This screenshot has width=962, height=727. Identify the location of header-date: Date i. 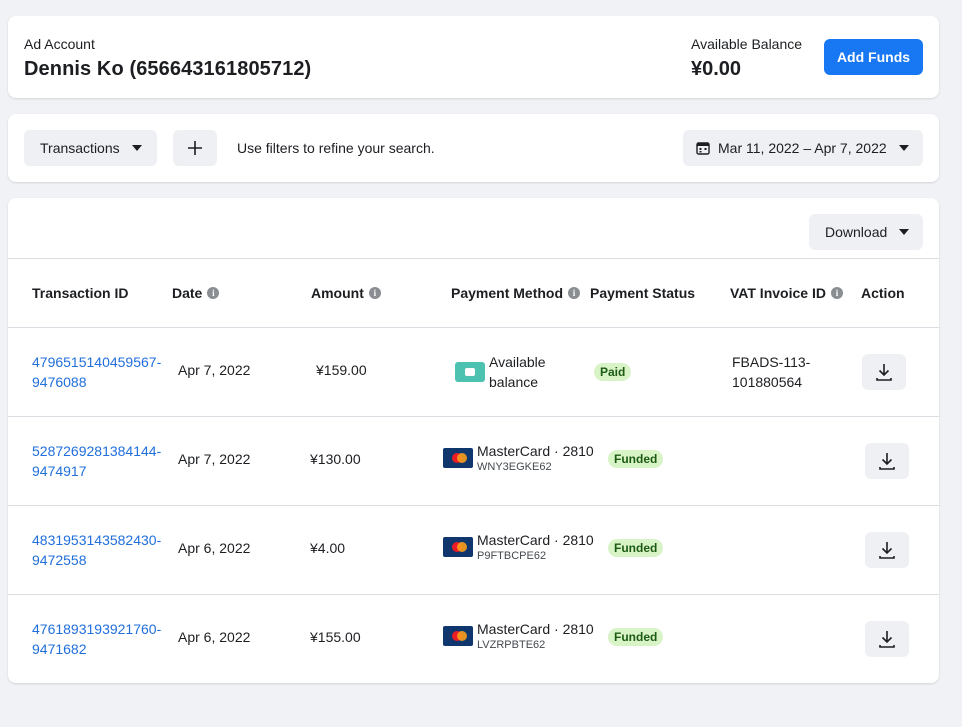
(196, 293).